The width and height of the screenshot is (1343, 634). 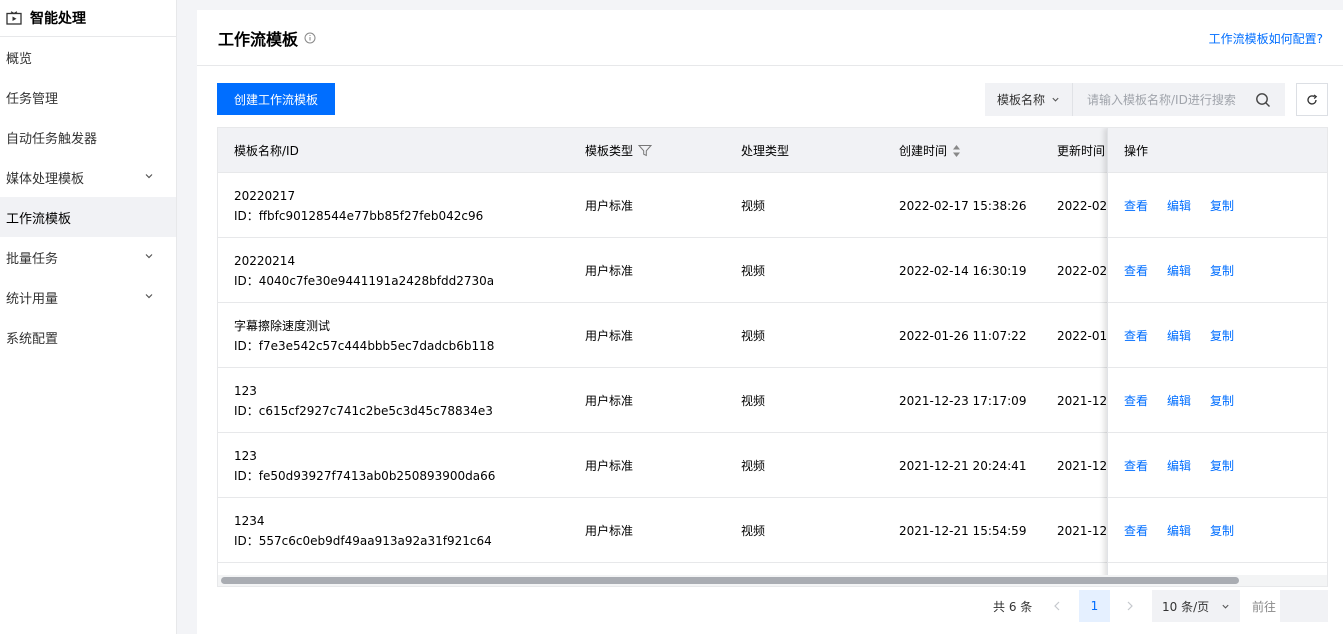 I want to click on sidebar-item-overview: 概览, so click(x=88, y=57).